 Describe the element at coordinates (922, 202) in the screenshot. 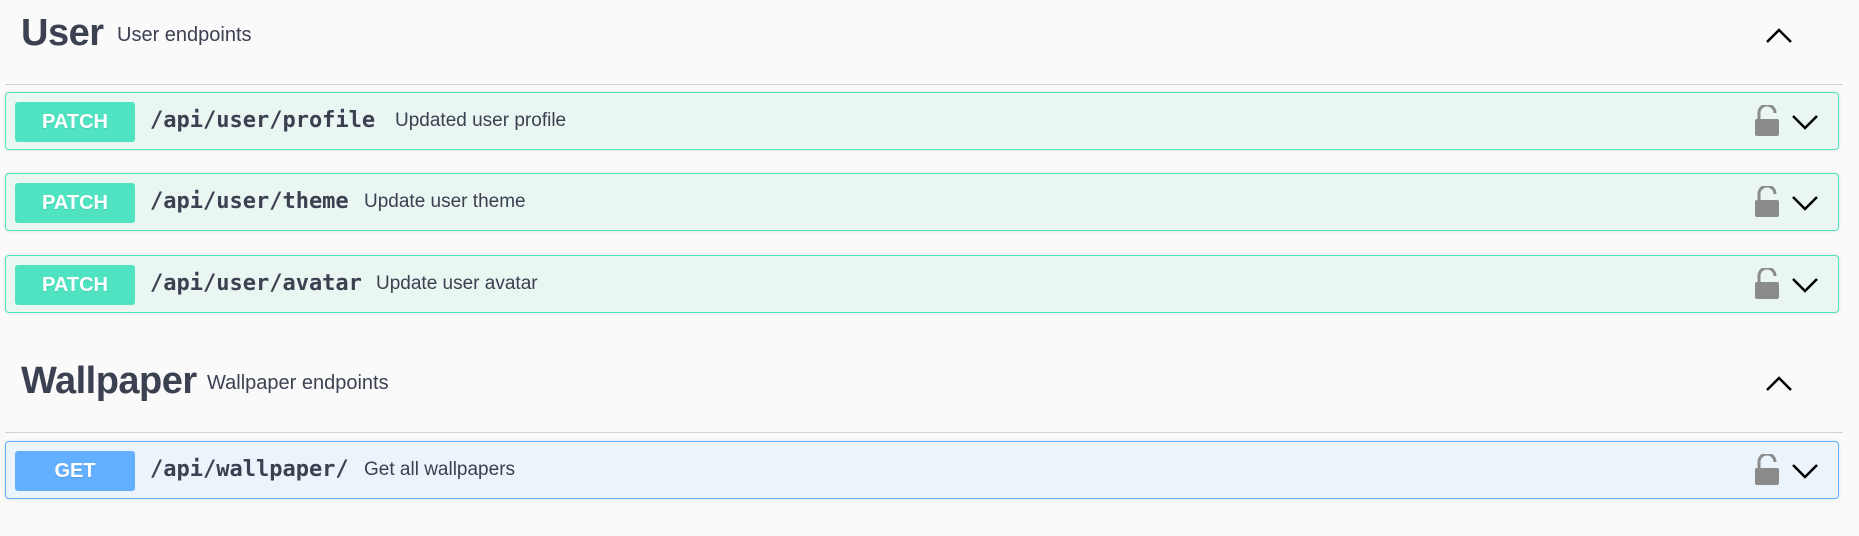

I see `opblock-patch-user-theme: PATCH /api/user/theme Update user theme` at that location.